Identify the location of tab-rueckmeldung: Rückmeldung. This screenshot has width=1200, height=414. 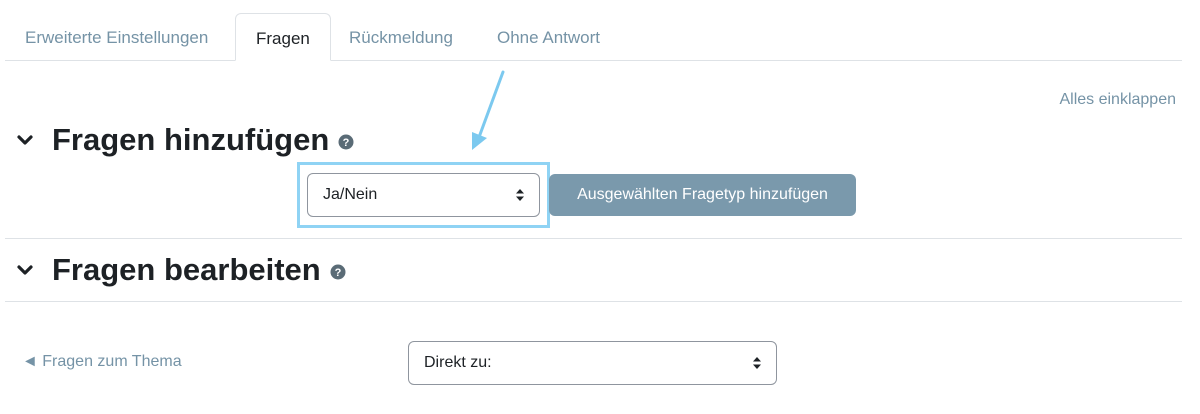
(401, 36).